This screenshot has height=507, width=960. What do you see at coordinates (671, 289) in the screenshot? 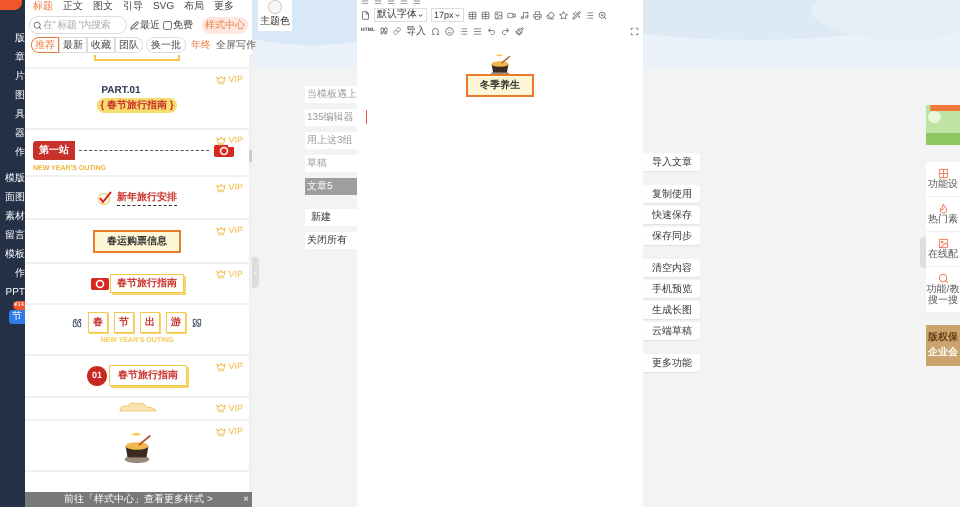
I see `action-button: 手机预览` at bounding box center [671, 289].